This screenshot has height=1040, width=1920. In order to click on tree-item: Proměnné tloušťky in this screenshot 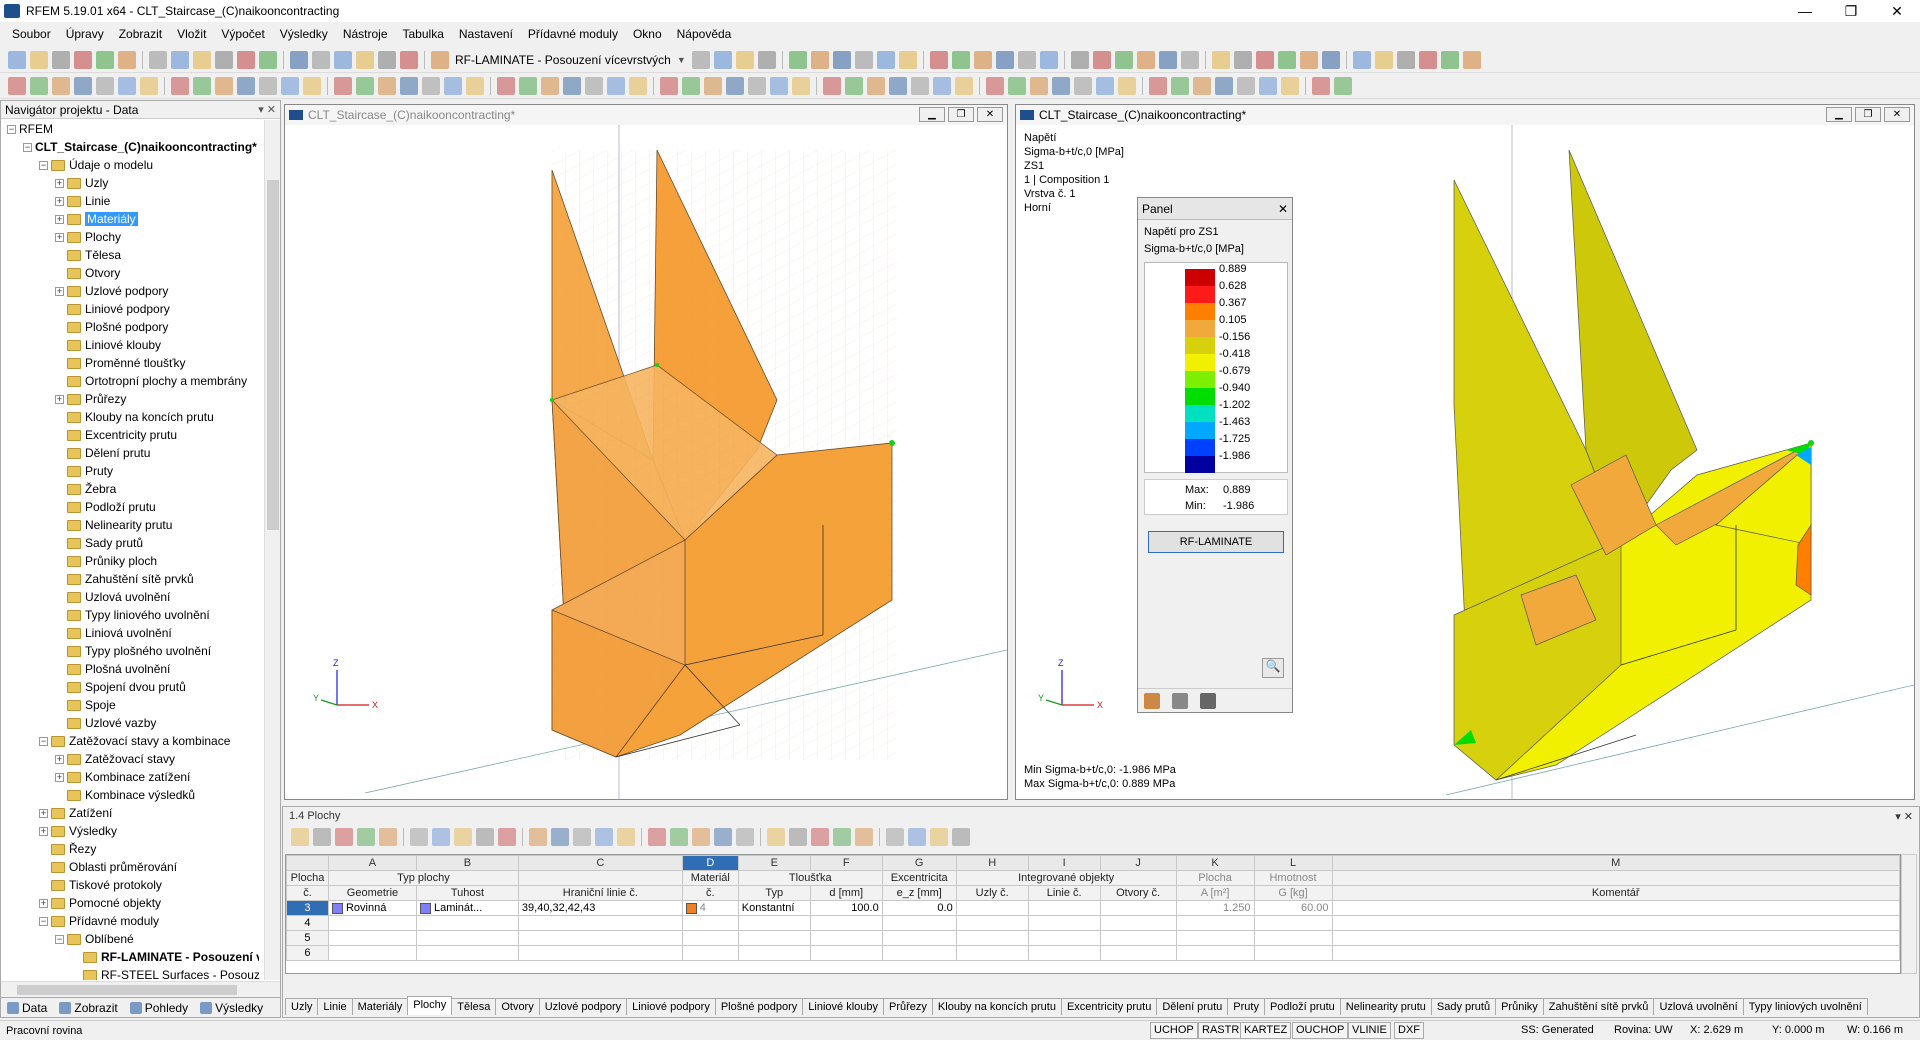, I will do `click(130, 363)`.